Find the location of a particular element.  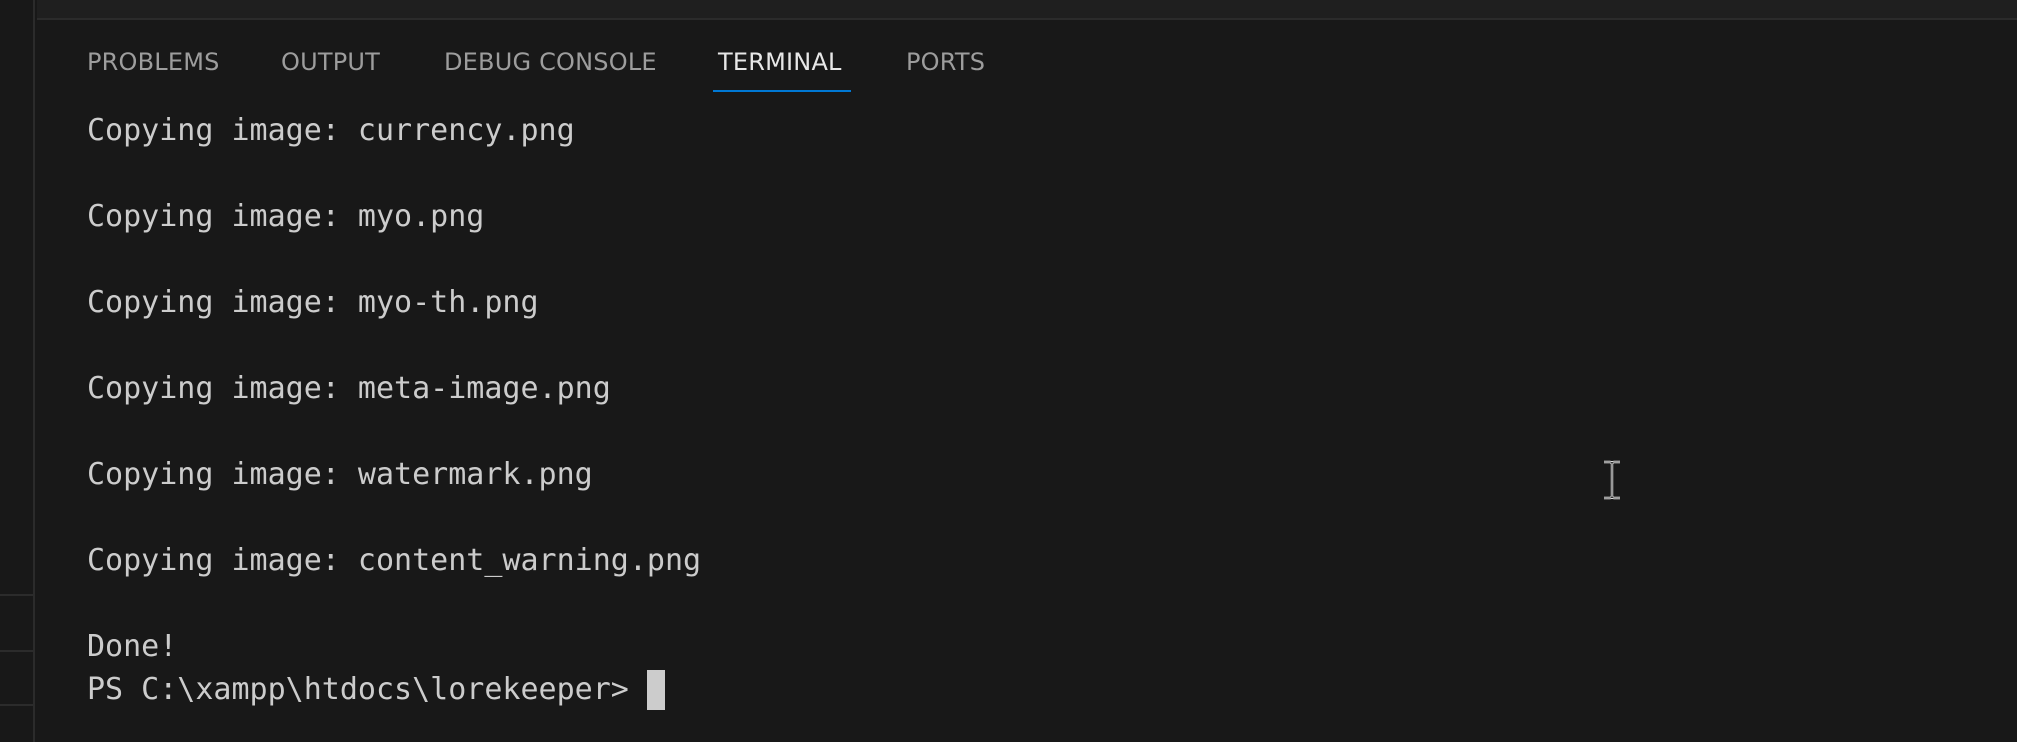

tab-terminal: TERMINAL is located at coordinates (780, 62).